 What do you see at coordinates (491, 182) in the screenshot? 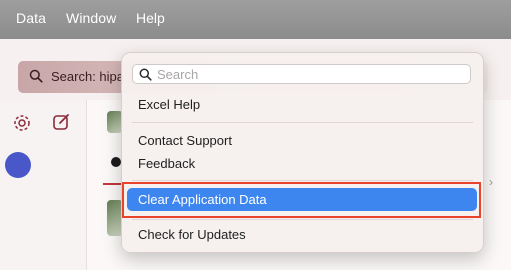
I see `chevron-right-icon: ›` at bounding box center [491, 182].